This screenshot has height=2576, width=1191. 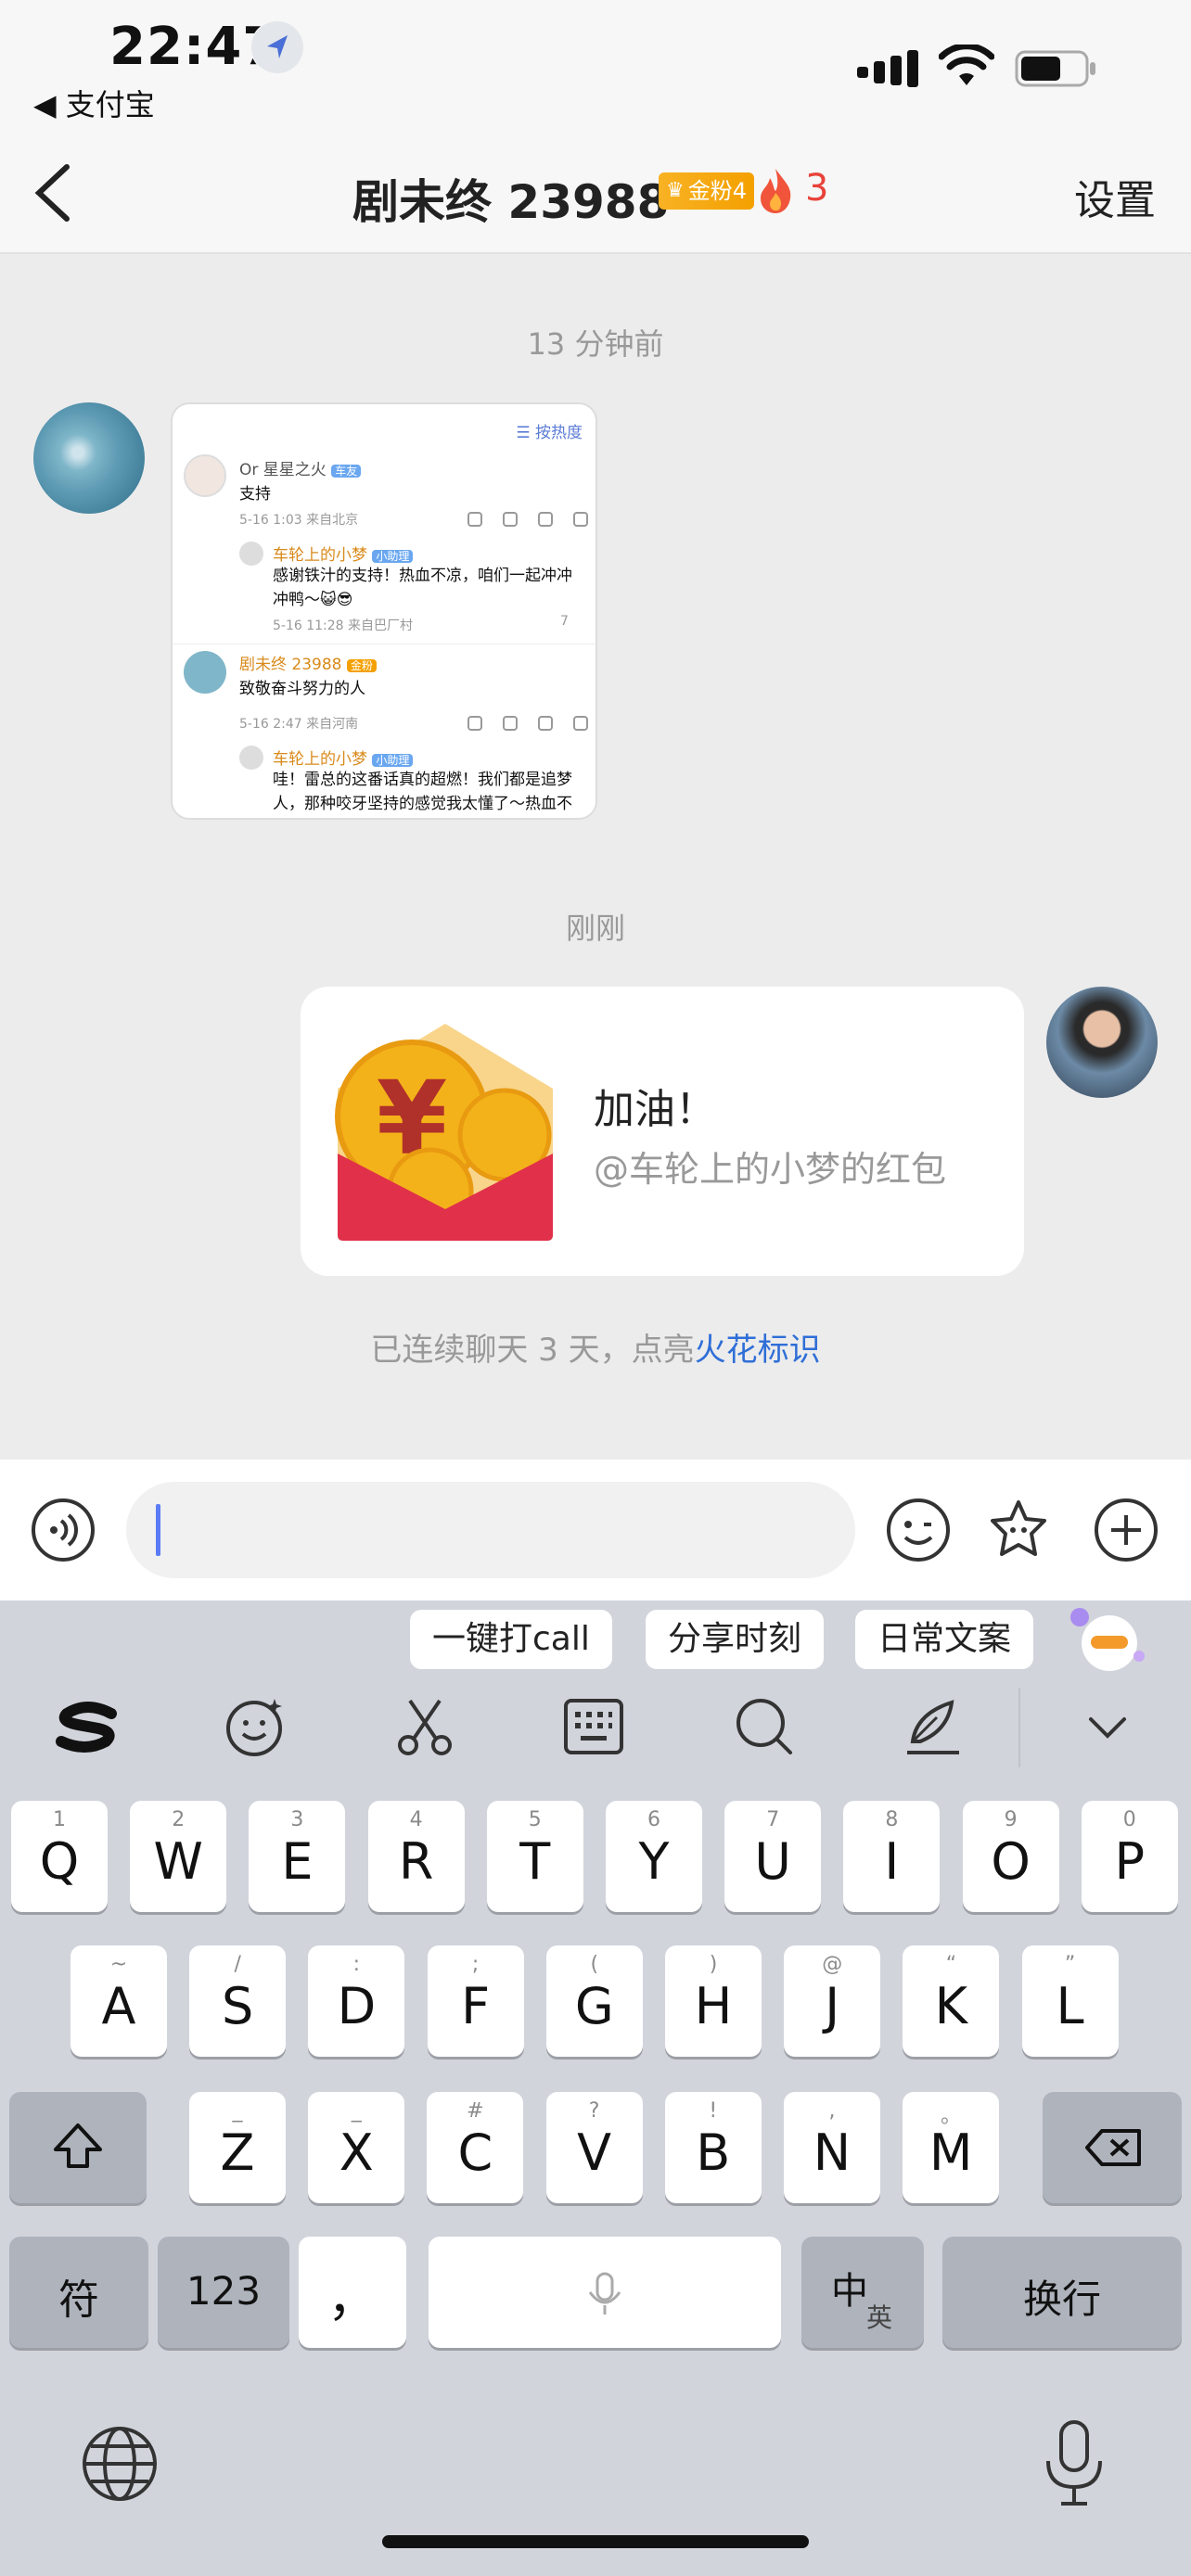 What do you see at coordinates (951, 2006) in the screenshot?
I see `key-label: K` at bounding box center [951, 2006].